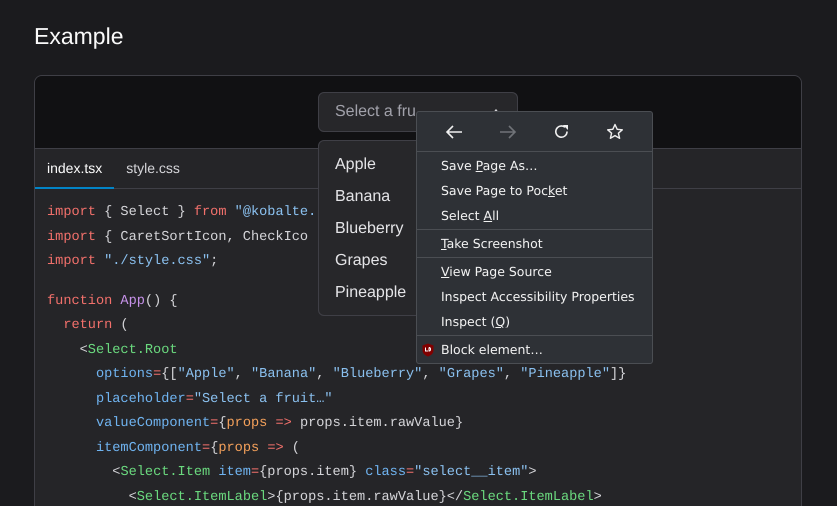  I want to click on code-line: placeholder="Select a fruit…", so click(214, 399).